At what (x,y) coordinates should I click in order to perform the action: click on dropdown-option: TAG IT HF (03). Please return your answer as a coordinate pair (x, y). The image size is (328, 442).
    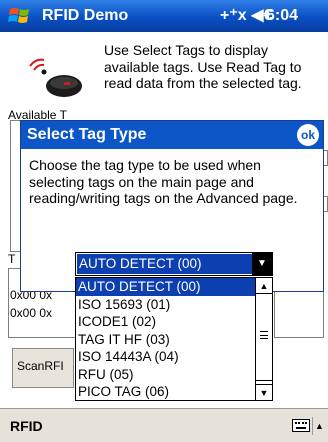
    Looking at the image, I should click on (166, 340).